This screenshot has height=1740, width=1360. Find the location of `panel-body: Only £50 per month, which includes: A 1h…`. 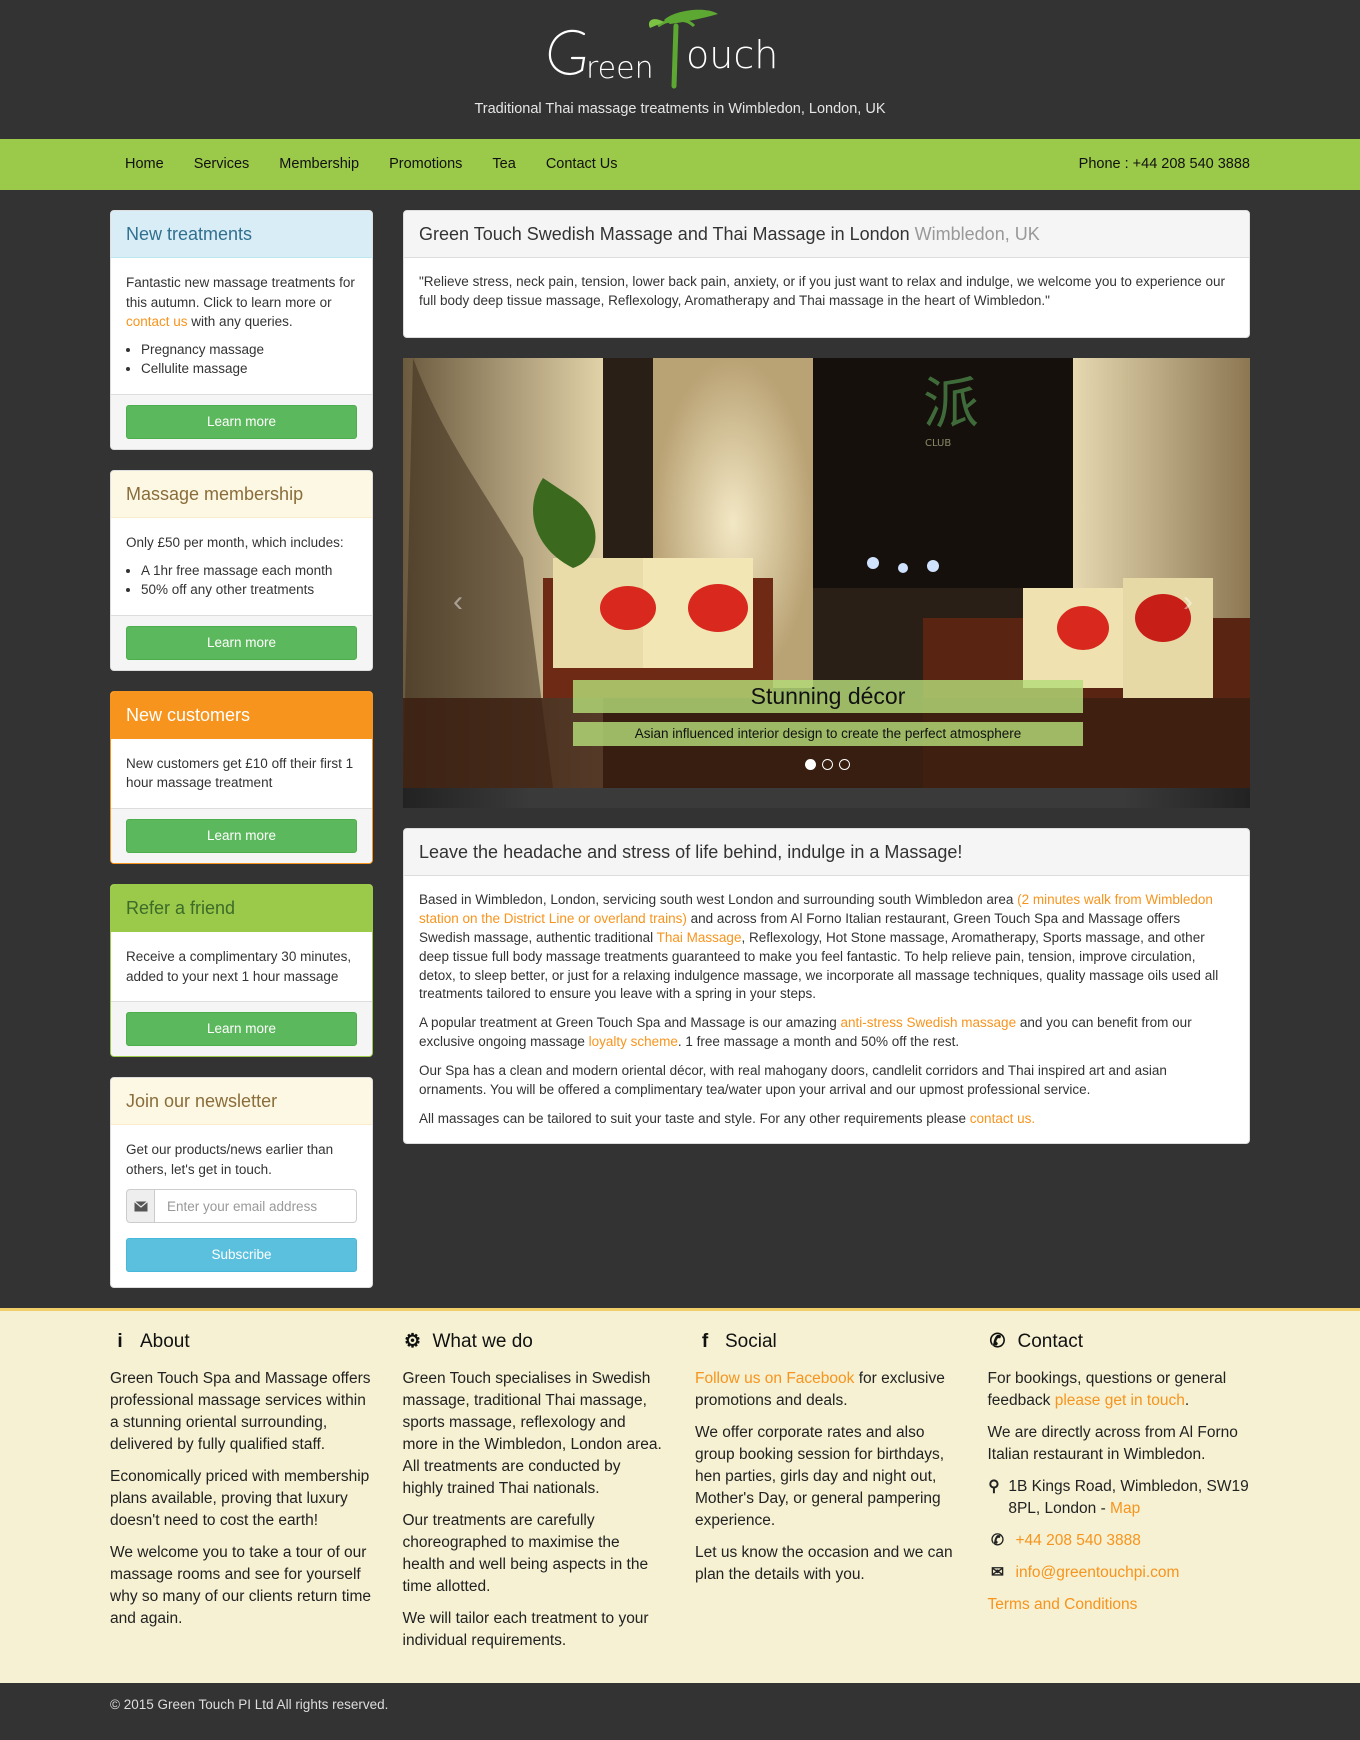

panel-body: Only £50 per month, which includes: A 1h… is located at coordinates (241, 566).